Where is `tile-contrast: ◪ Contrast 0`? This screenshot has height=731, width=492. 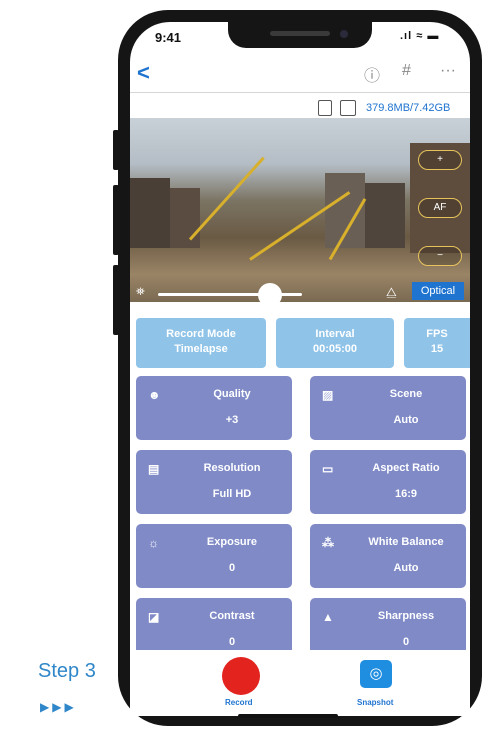 tile-contrast: ◪ Contrast 0 is located at coordinates (214, 624).